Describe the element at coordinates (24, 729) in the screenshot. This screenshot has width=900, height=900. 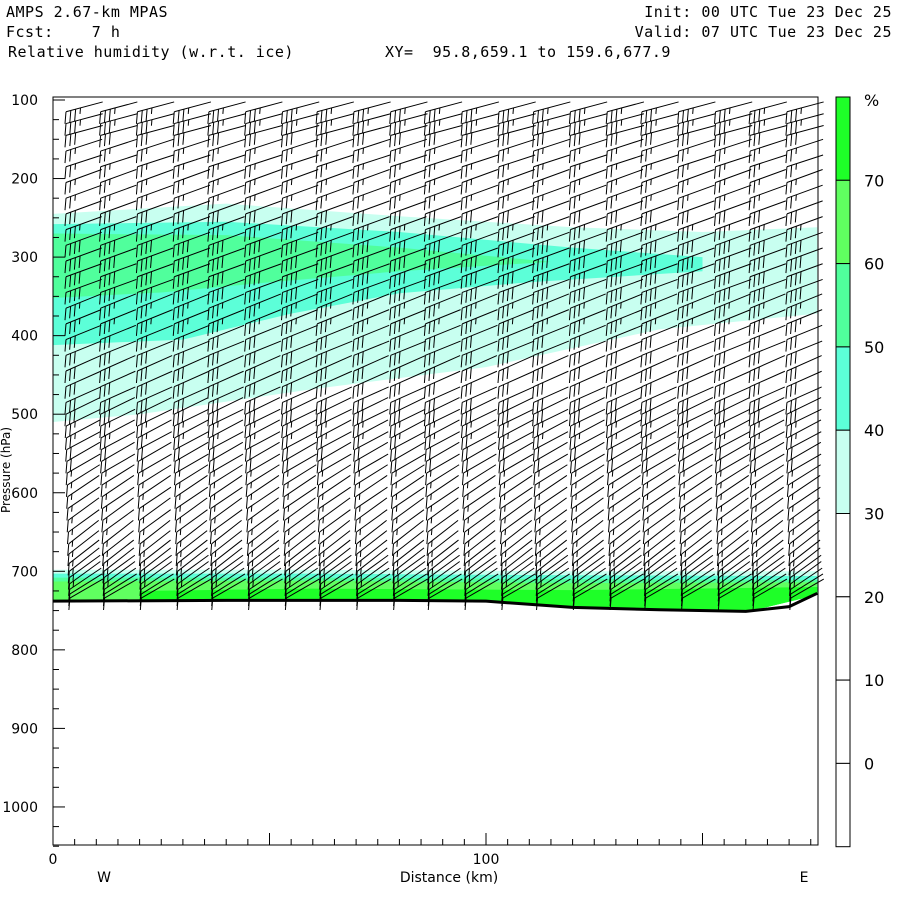
I see `y-tick-label: 900` at that location.